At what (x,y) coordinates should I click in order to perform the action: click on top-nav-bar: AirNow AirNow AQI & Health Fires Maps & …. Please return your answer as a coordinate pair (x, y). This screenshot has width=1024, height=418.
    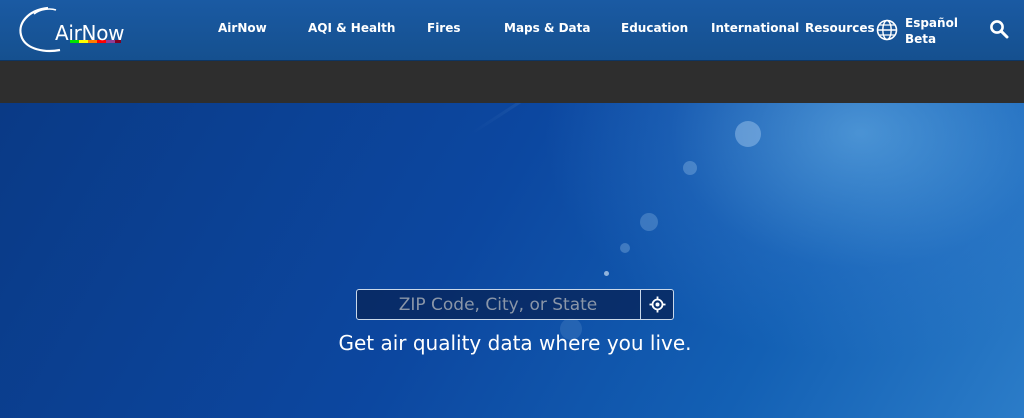
    Looking at the image, I should click on (512, 30).